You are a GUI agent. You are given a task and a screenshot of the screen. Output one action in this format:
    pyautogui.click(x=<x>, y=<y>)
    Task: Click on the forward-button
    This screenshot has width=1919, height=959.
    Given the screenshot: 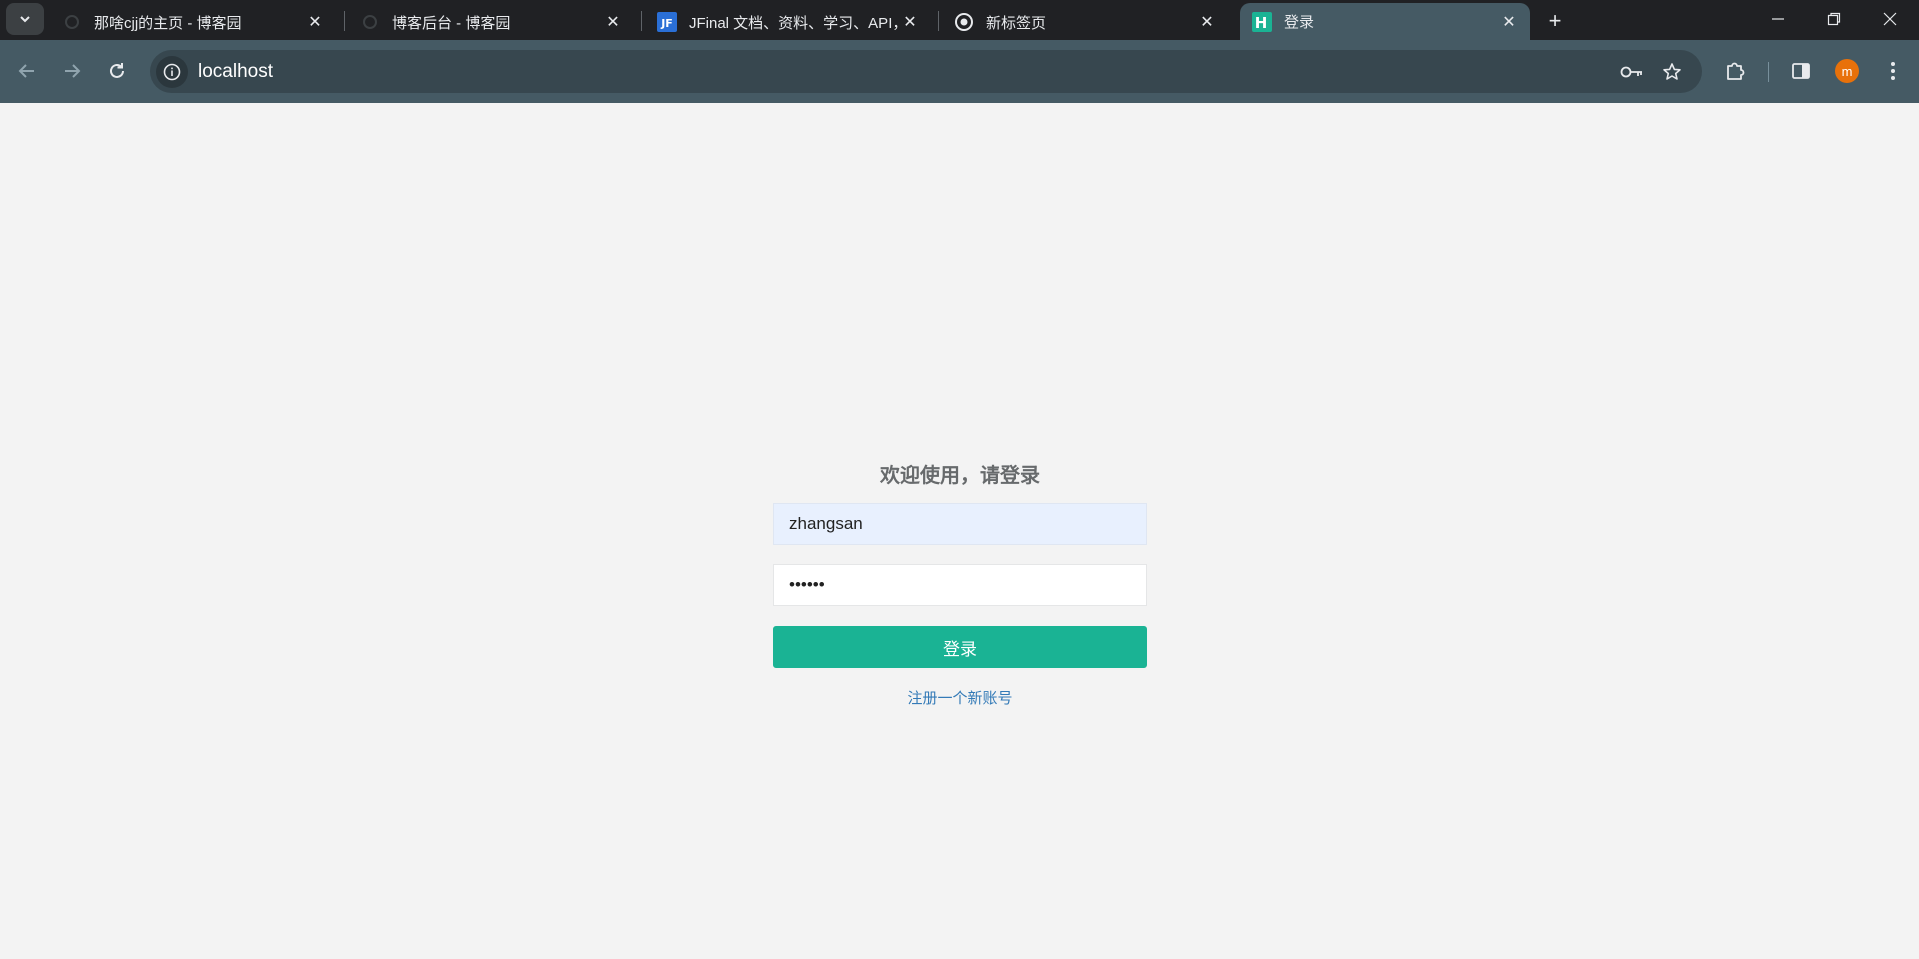 What is the action you would take?
    pyautogui.click(x=72, y=71)
    